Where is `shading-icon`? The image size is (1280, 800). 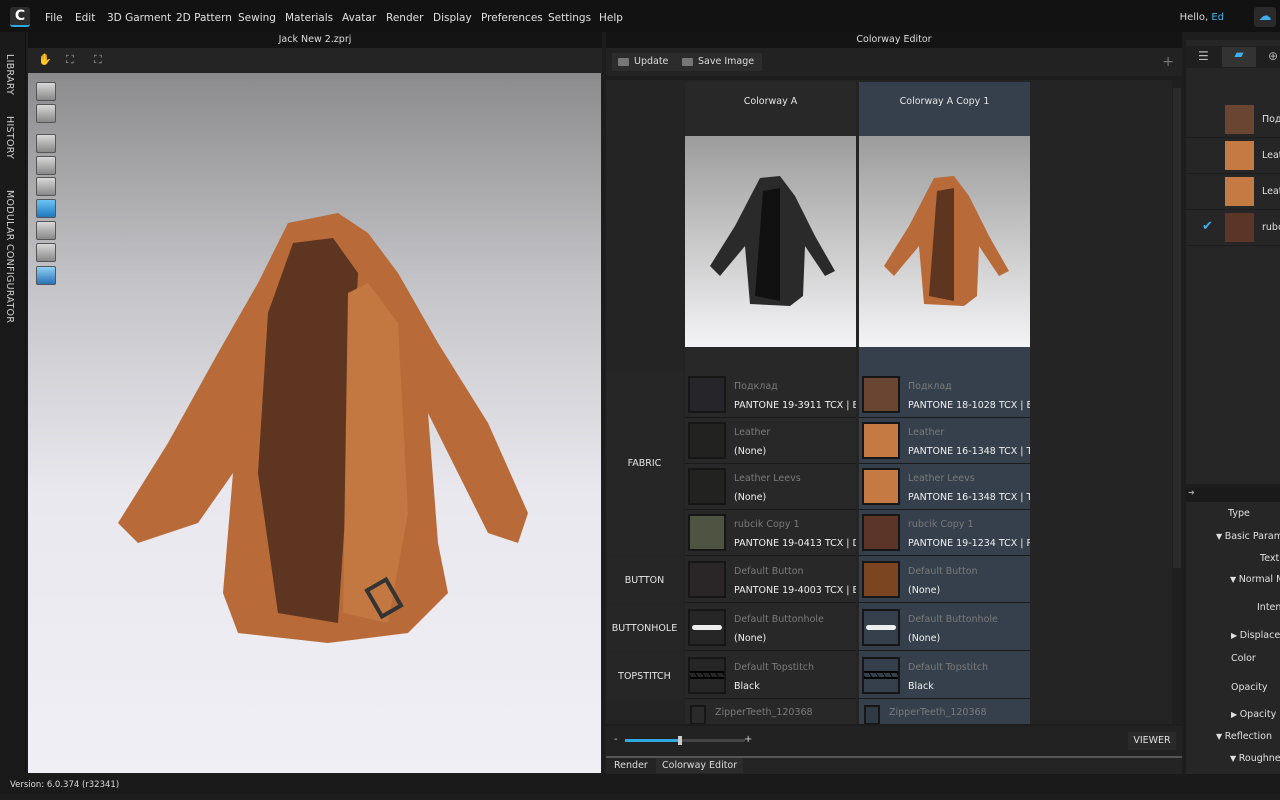
shading-icon is located at coordinates (46, 230).